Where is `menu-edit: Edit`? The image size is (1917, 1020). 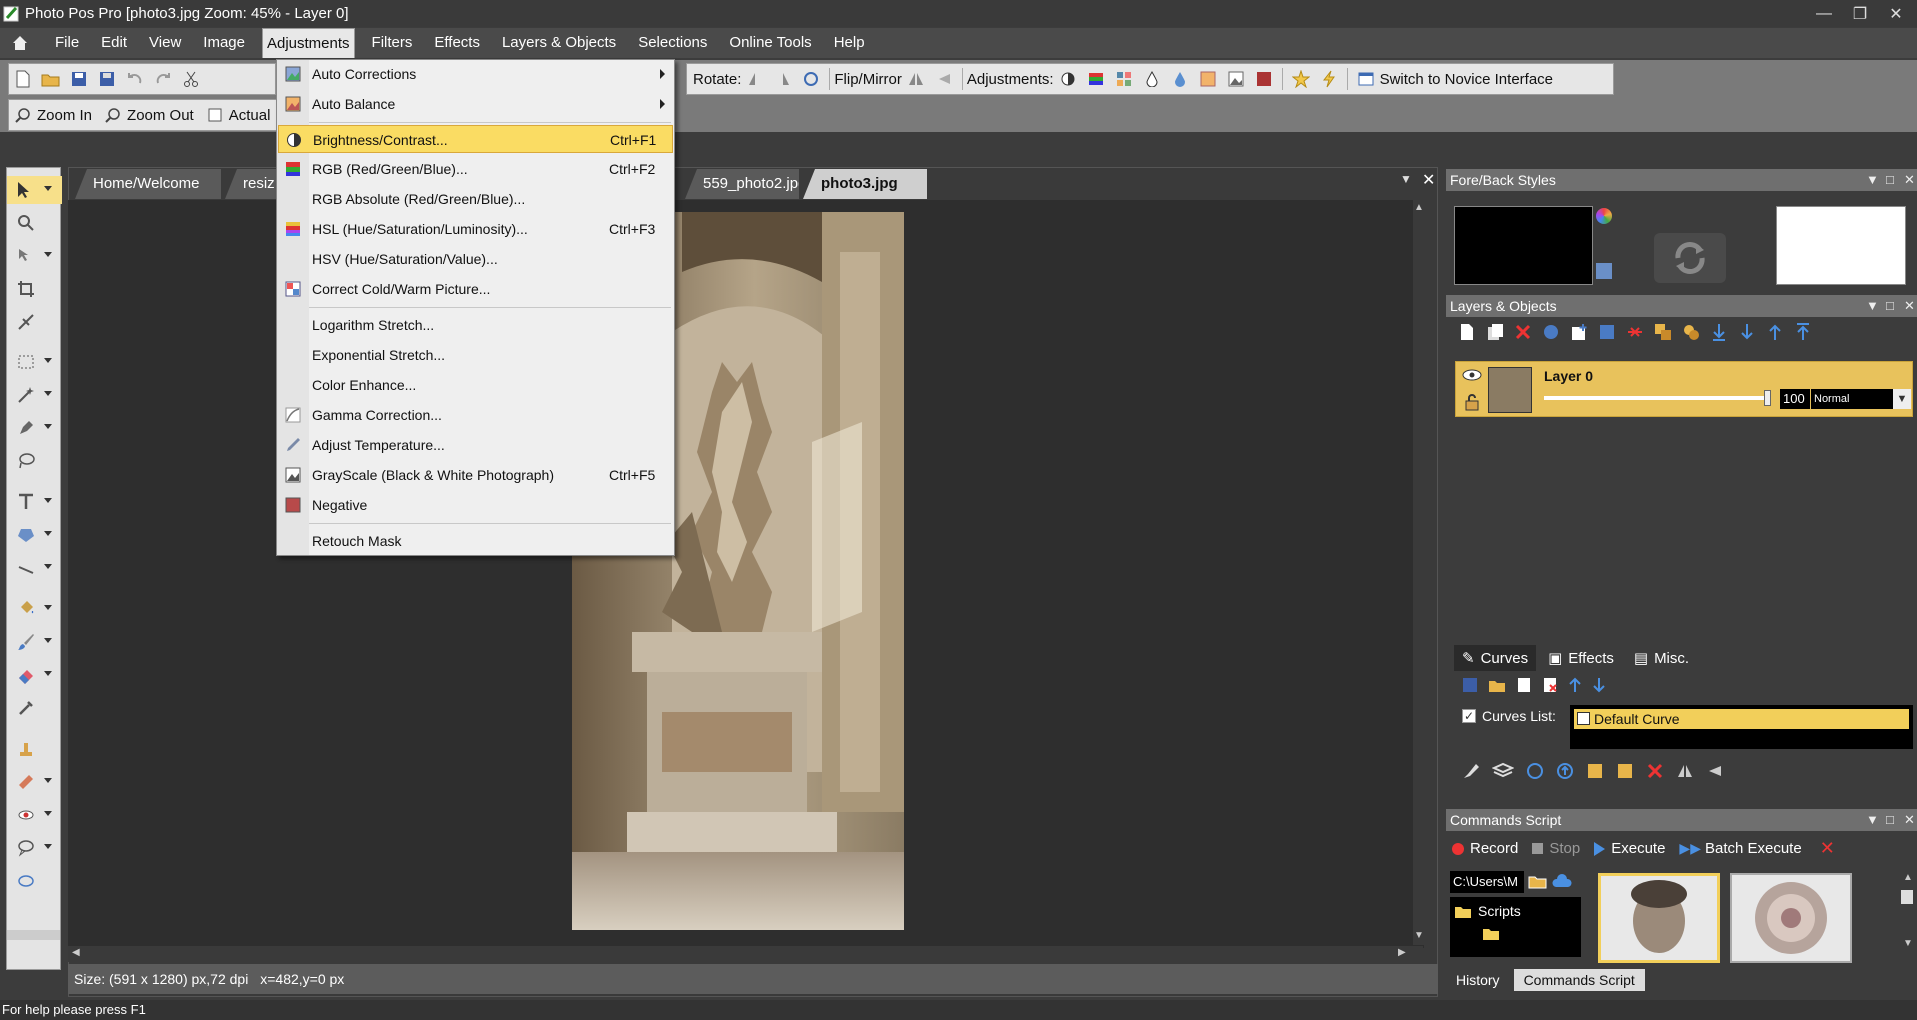 menu-edit: Edit is located at coordinates (114, 43).